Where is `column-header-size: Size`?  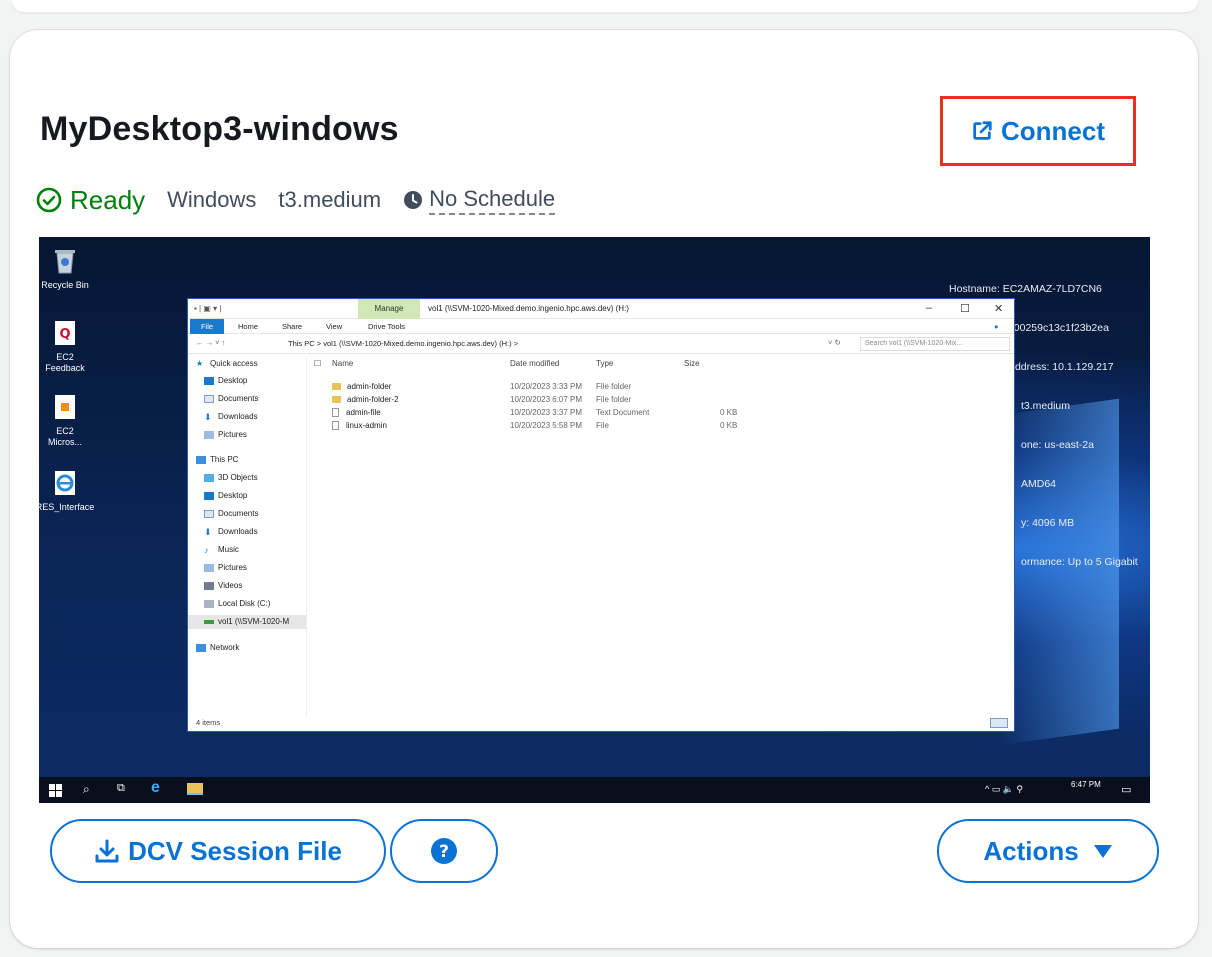 column-header-size: Size is located at coordinates (692, 364).